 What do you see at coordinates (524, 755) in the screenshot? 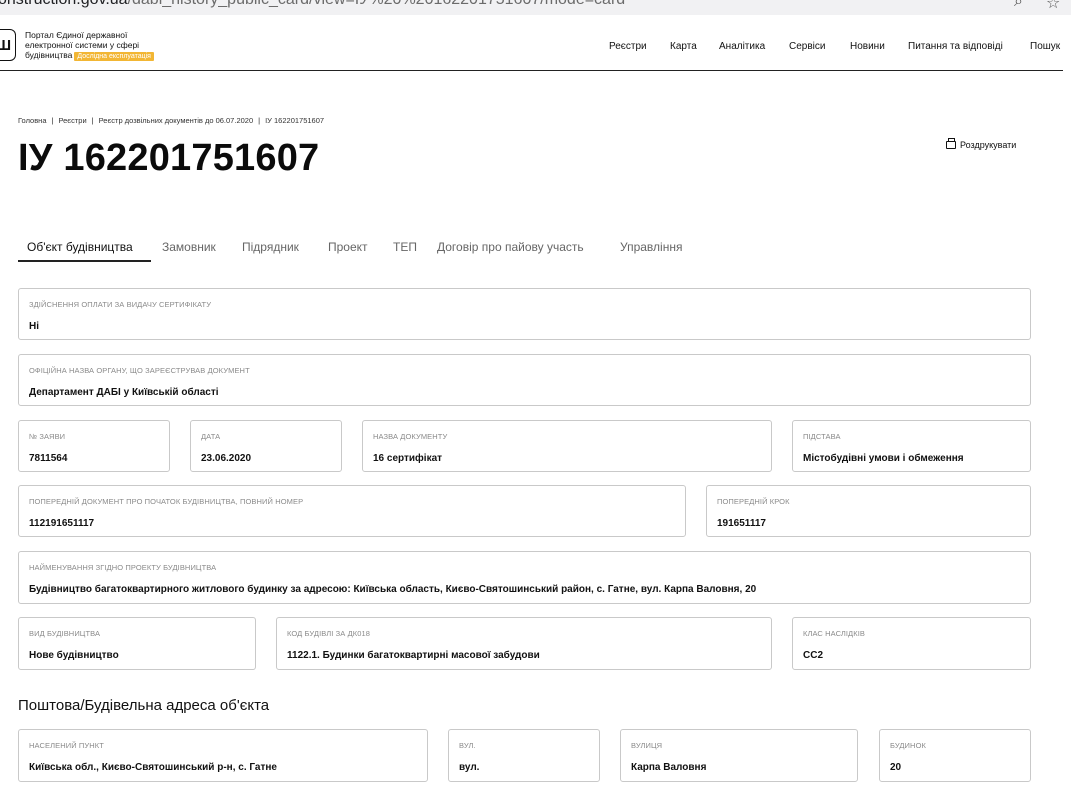
I see `field-street-type: Вул. вул.` at bounding box center [524, 755].